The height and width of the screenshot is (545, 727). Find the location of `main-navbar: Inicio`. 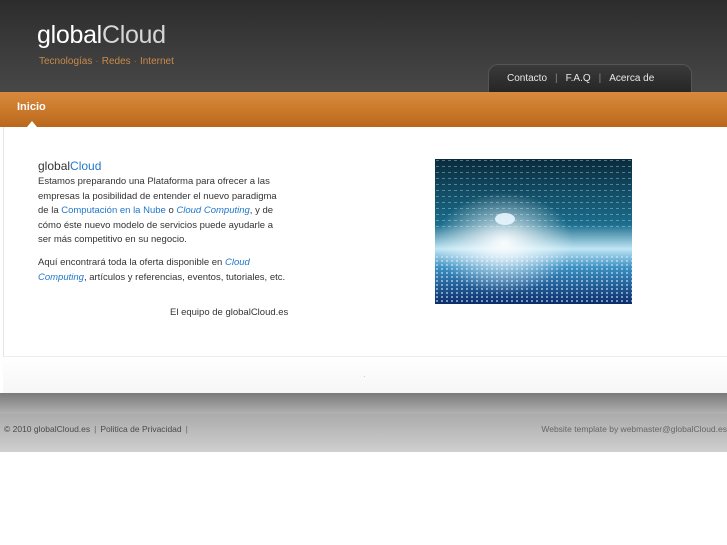

main-navbar: Inicio is located at coordinates (363, 109).